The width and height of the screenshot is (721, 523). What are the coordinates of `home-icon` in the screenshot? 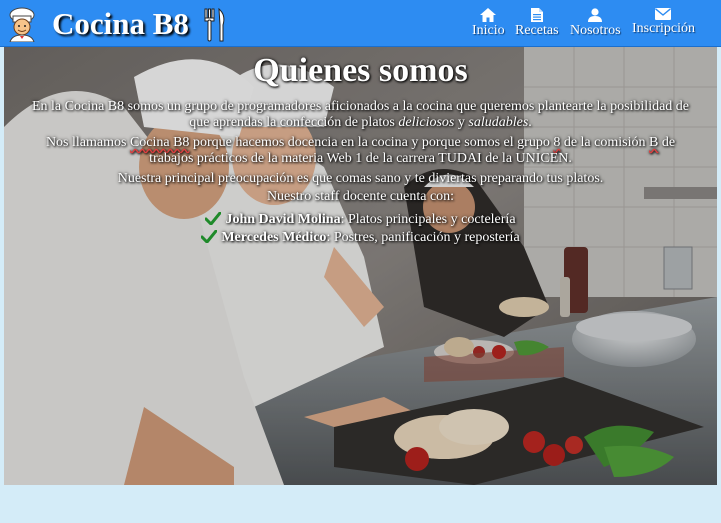 It's located at (488, 15).